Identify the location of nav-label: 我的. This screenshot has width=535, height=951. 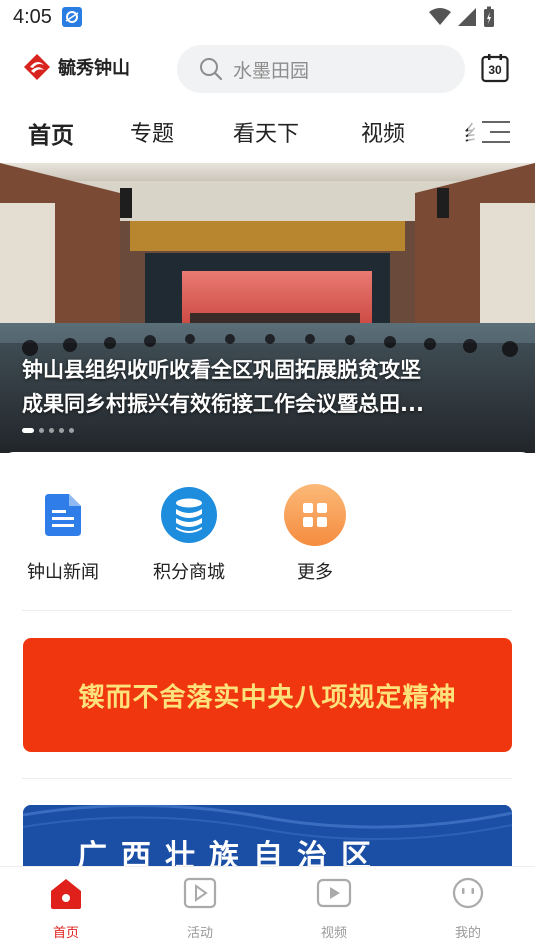
(467, 933).